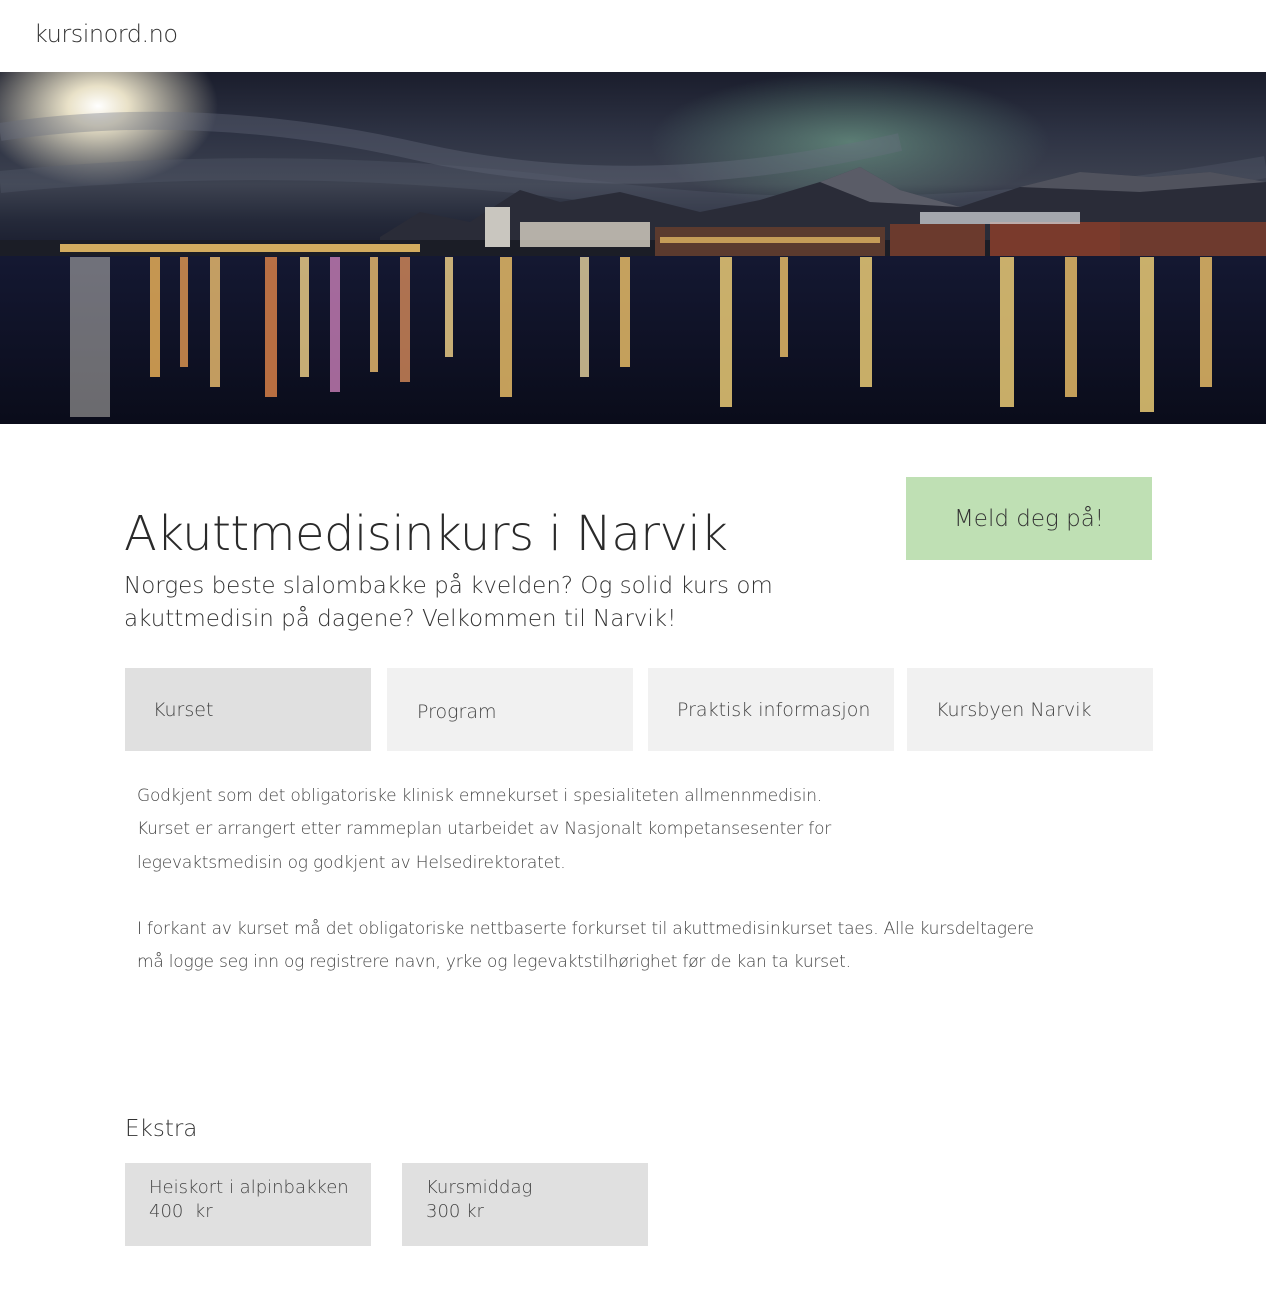 The height and width of the screenshot is (1314, 1266). I want to click on tab-label: Program, so click(457, 711).